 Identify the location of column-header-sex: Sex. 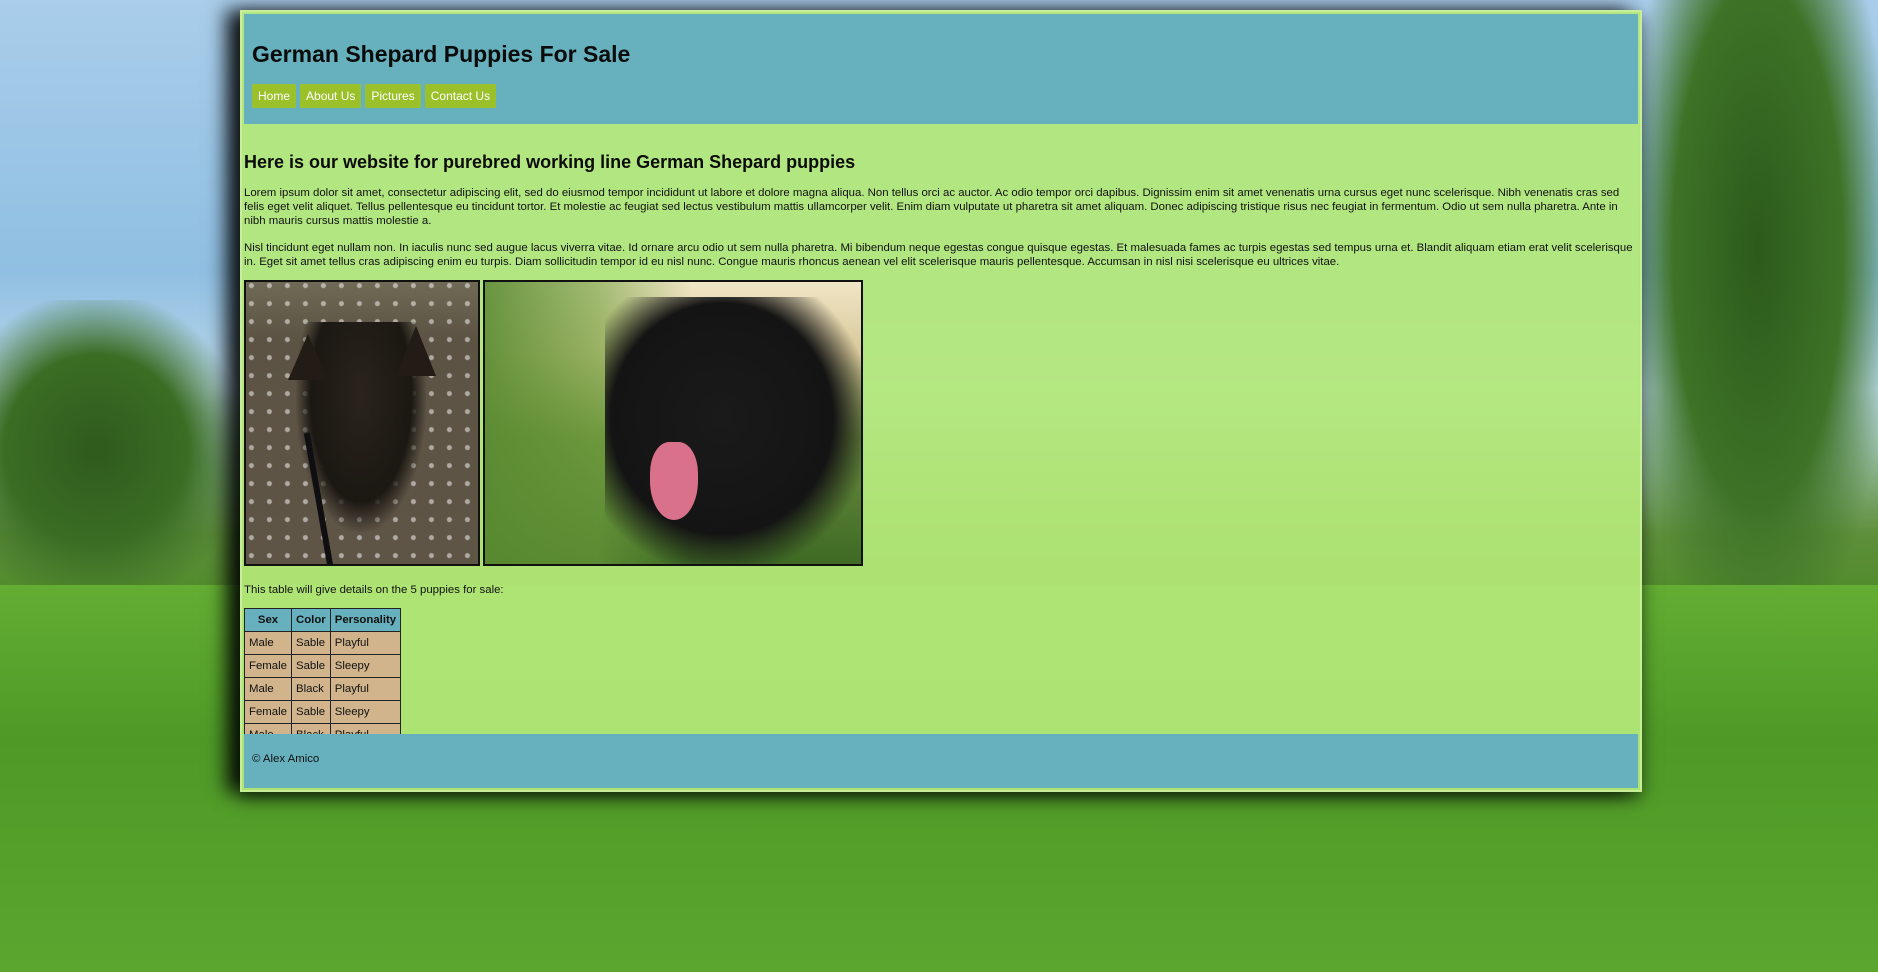
(268, 620).